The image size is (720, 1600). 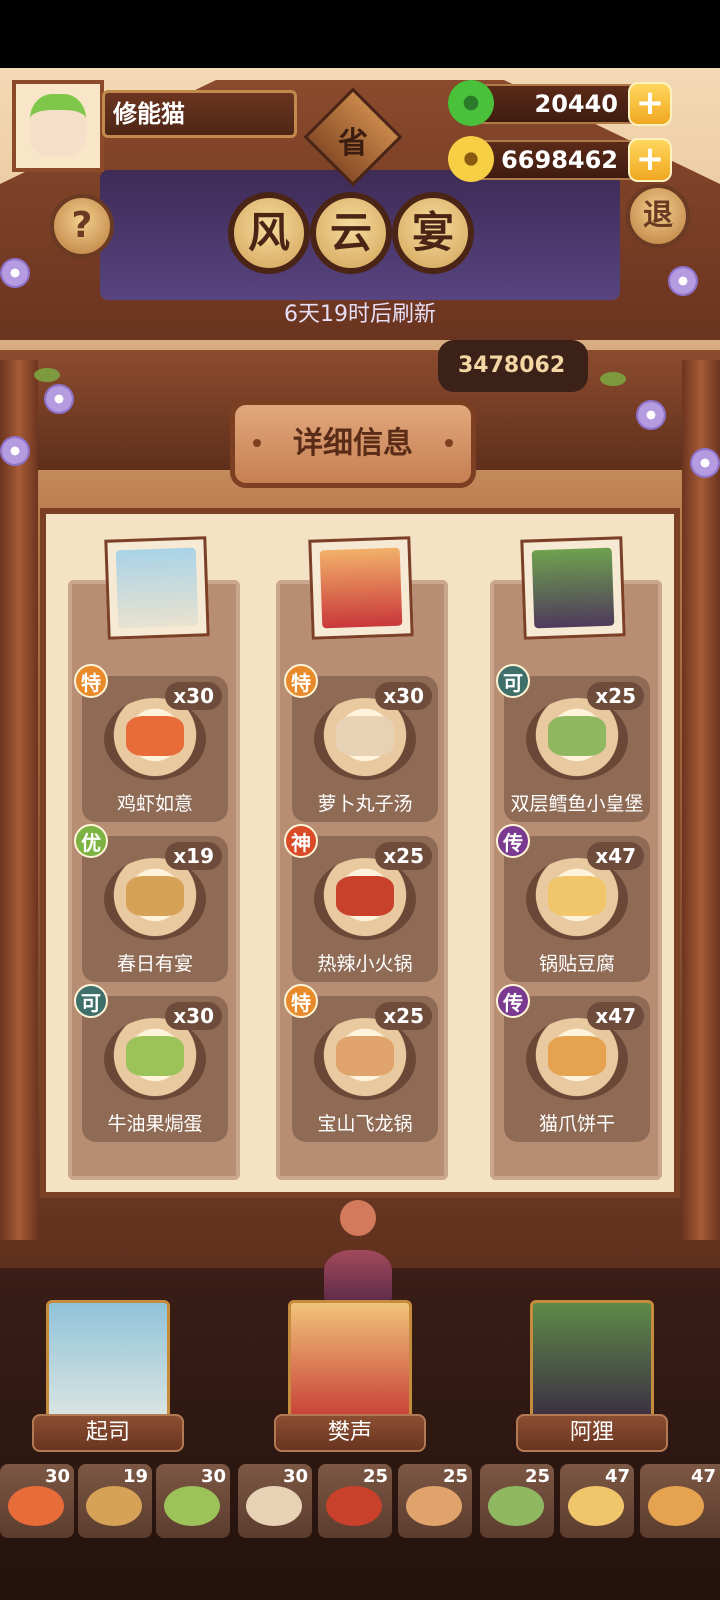 What do you see at coordinates (576, 1124) in the screenshot?
I see `dish-name: 猫爪饼干` at bounding box center [576, 1124].